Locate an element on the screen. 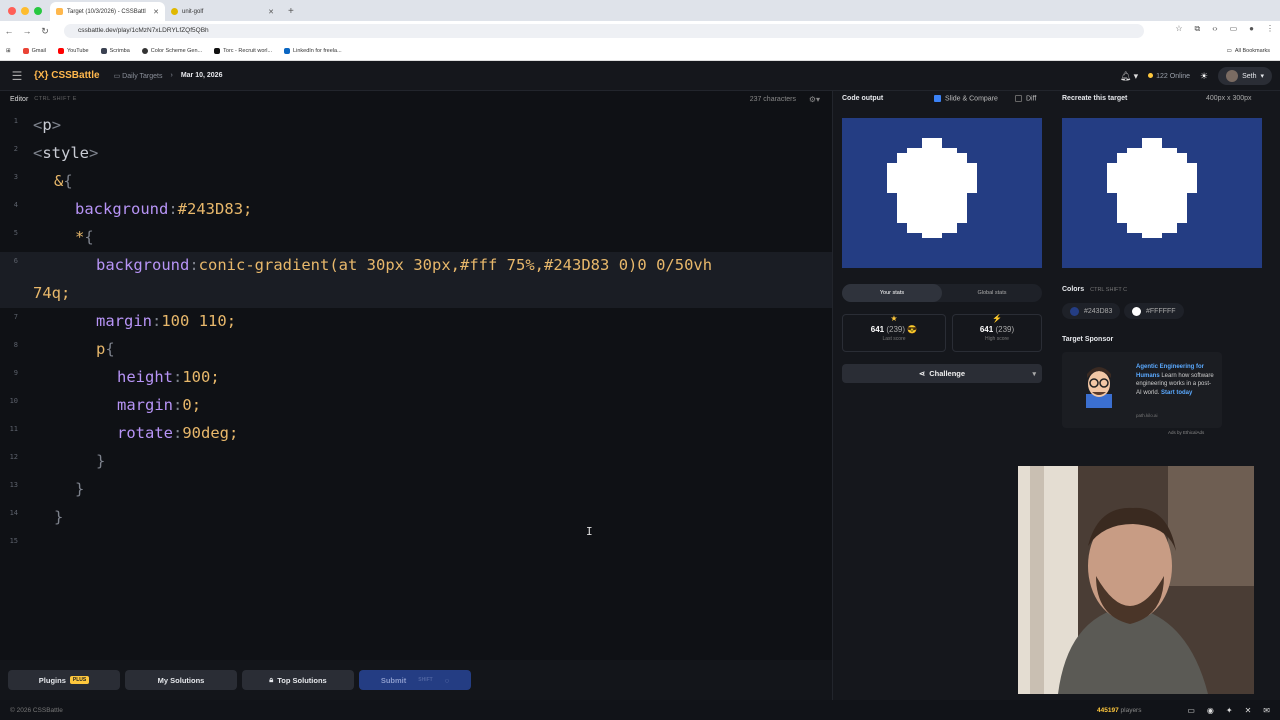 Image resolution: width=1280 pixels, height=720 pixels. maximize-window-button is located at coordinates (38, 10).